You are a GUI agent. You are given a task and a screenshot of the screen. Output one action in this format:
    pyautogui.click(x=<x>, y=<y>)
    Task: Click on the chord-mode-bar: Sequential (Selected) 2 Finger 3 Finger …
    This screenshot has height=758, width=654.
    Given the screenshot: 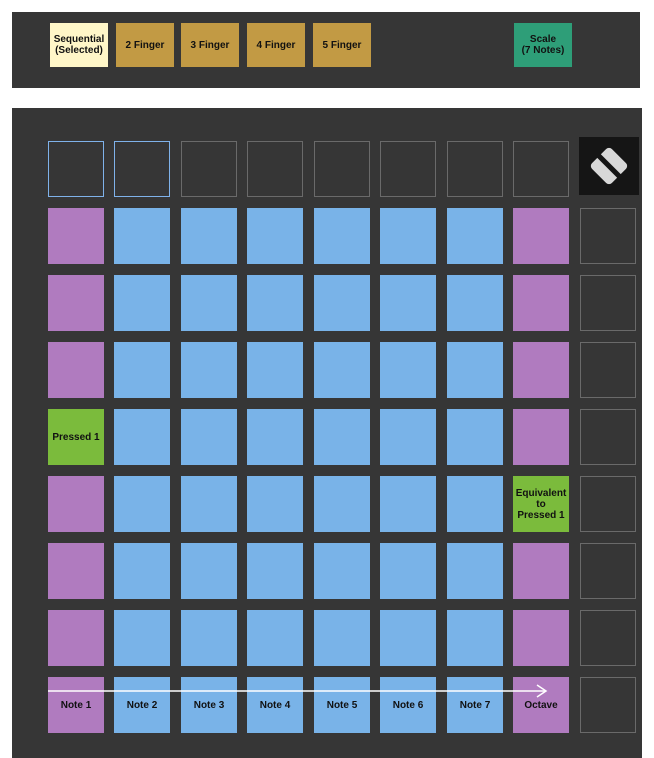 What is the action you would take?
    pyautogui.click(x=326, y=50)
    